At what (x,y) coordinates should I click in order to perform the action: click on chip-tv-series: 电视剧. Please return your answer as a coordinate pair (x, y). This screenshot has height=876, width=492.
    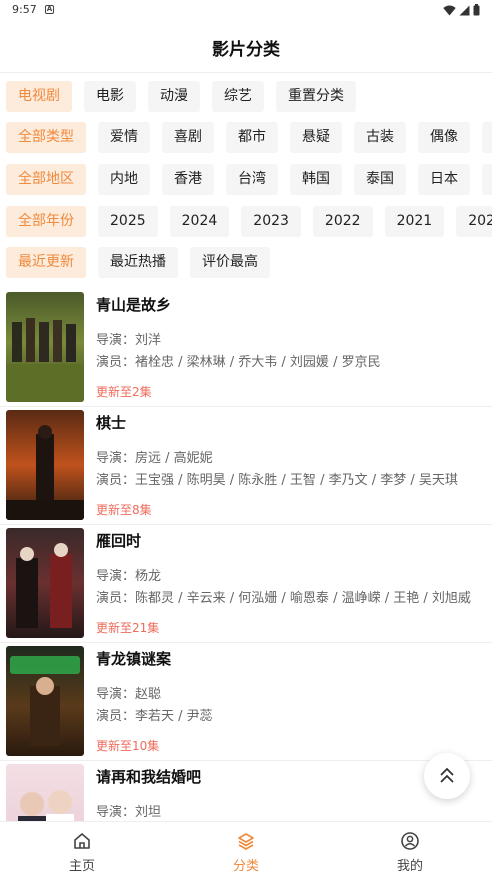
    Looking at the image, I should click on (39, 96).